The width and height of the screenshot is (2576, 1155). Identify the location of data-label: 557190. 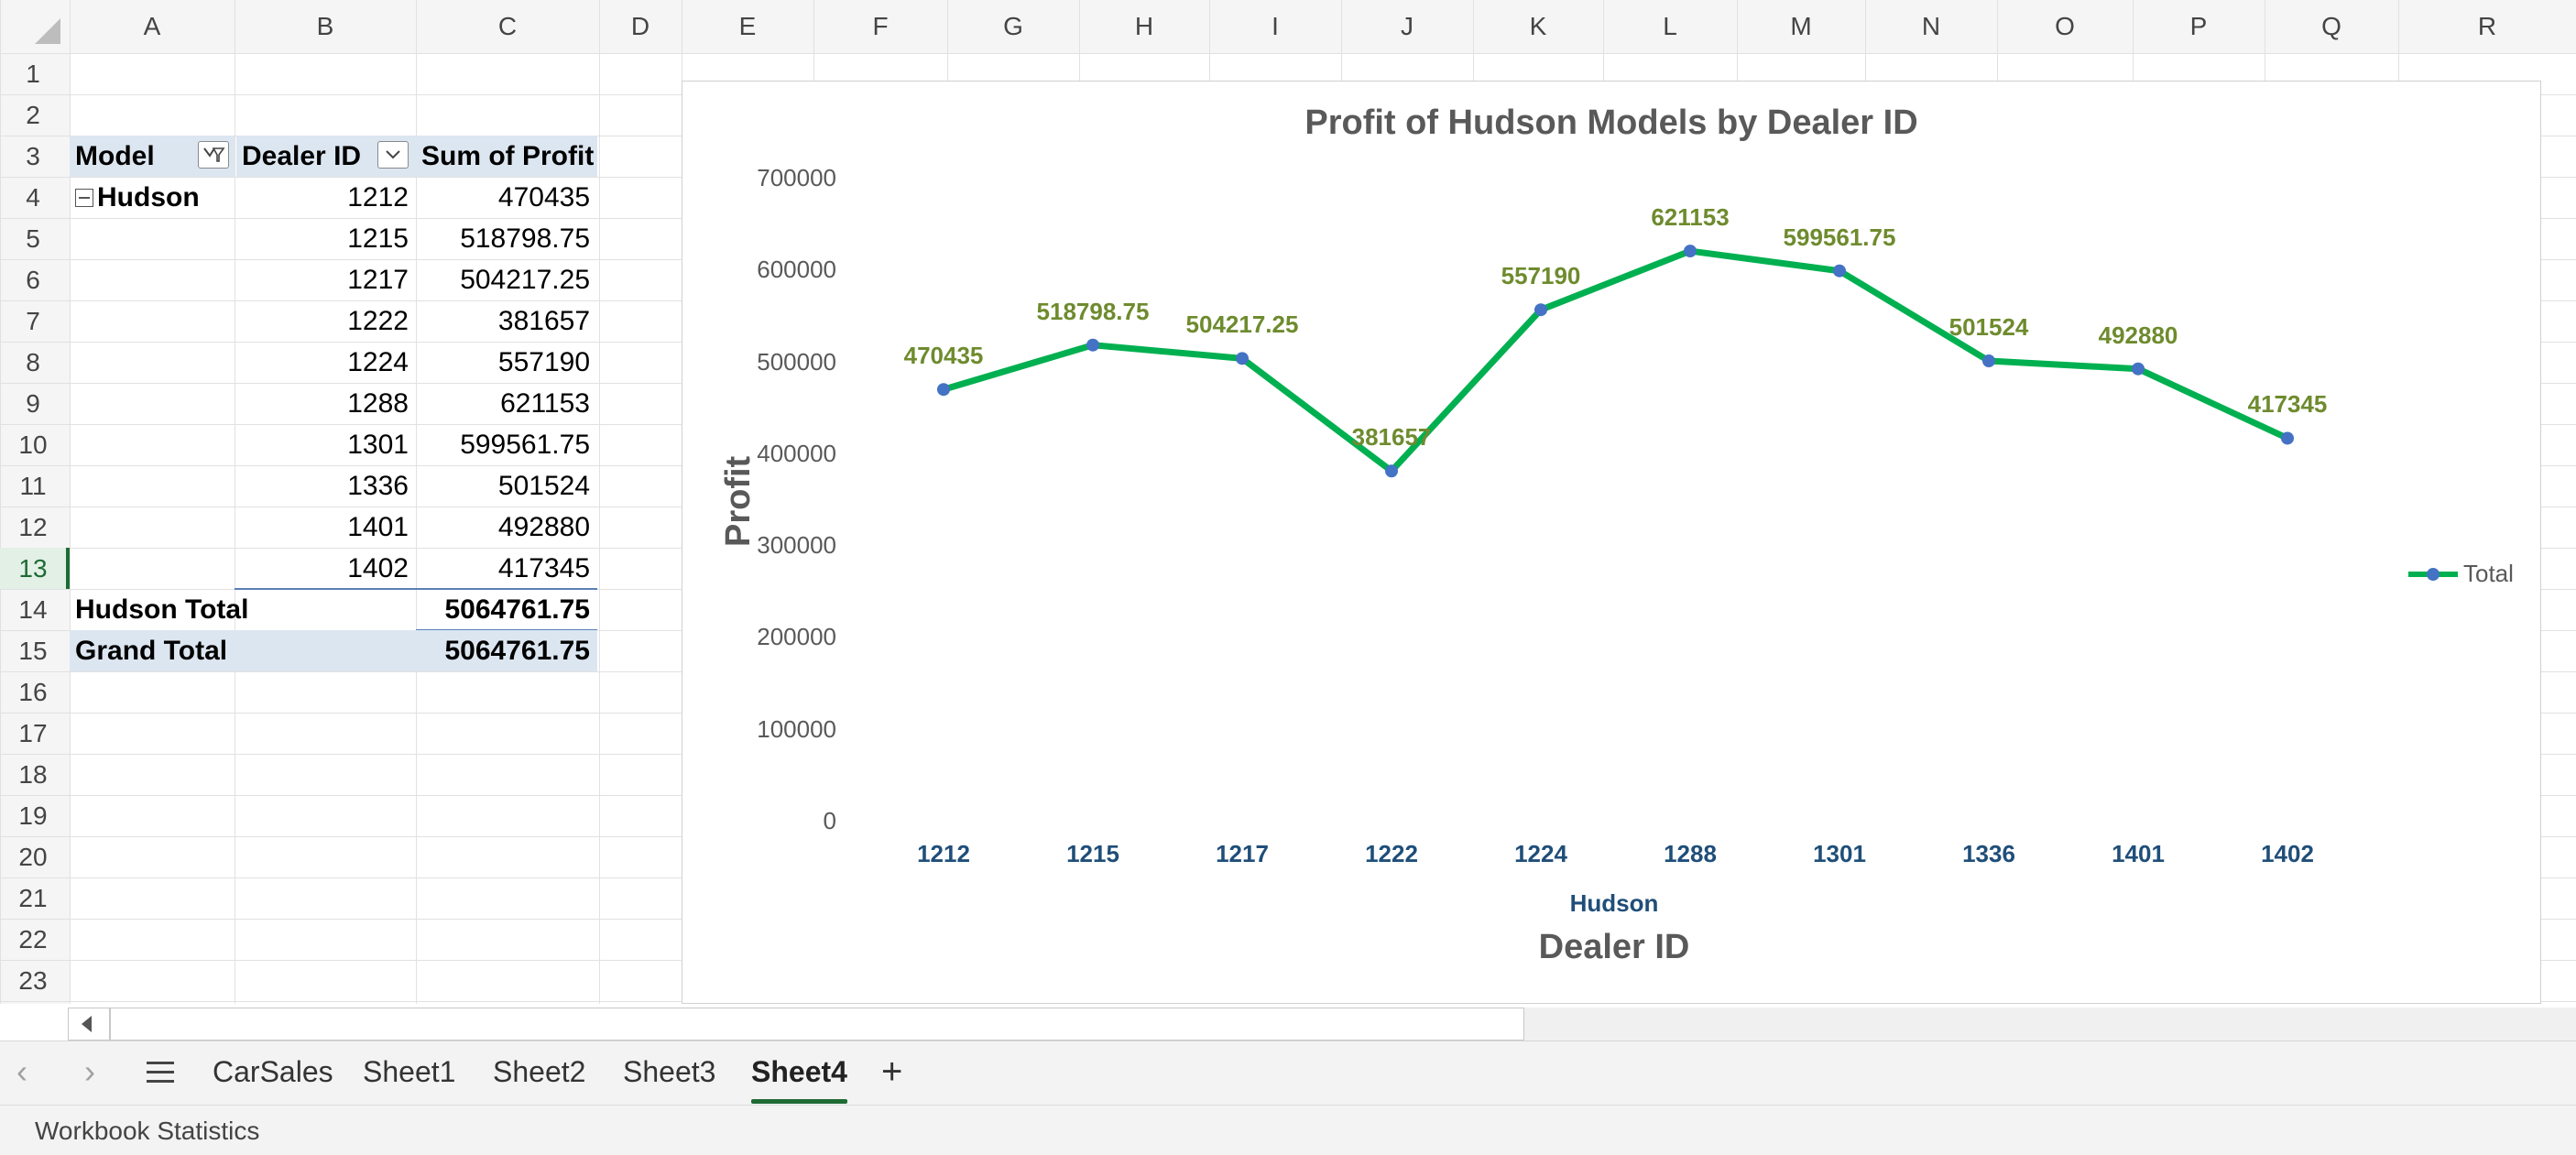
(1541, 276).